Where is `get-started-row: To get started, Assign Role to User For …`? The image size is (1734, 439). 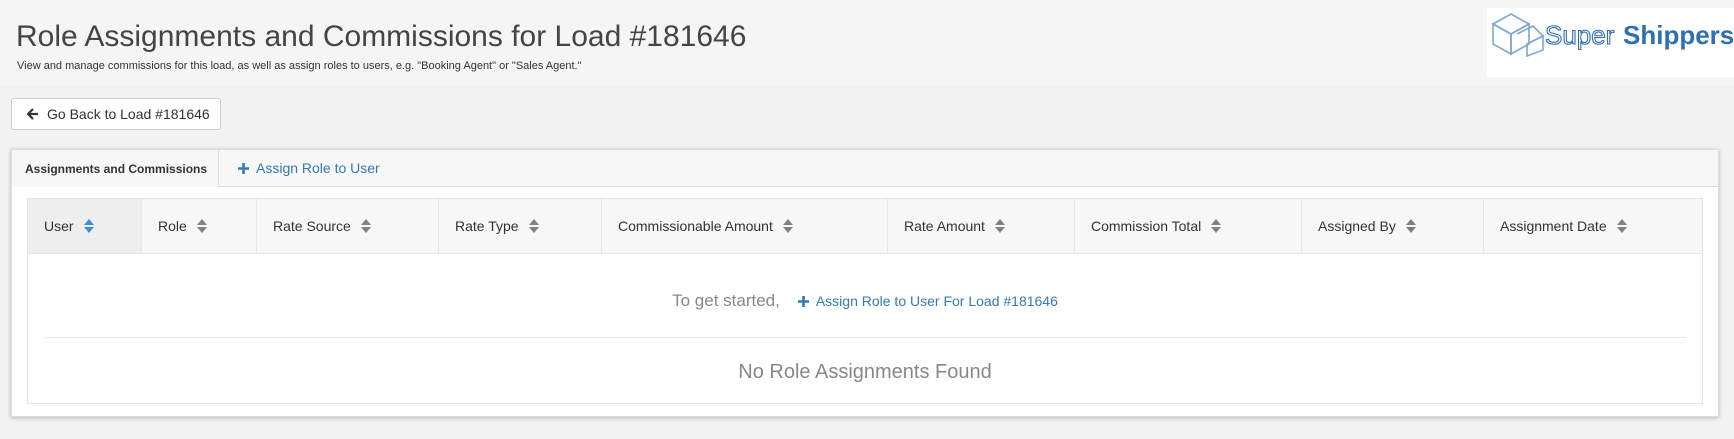 get-started-row: To get started, Assign Role to User For … is located at coordinates (865, 301).